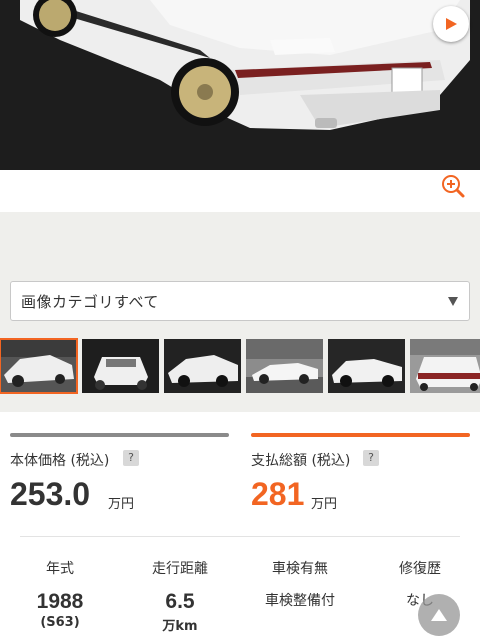  What do you see at coordinates (121, 504) in the screenshot?
I see `body-price-unit: 万円` at bounding box center [121, 504].